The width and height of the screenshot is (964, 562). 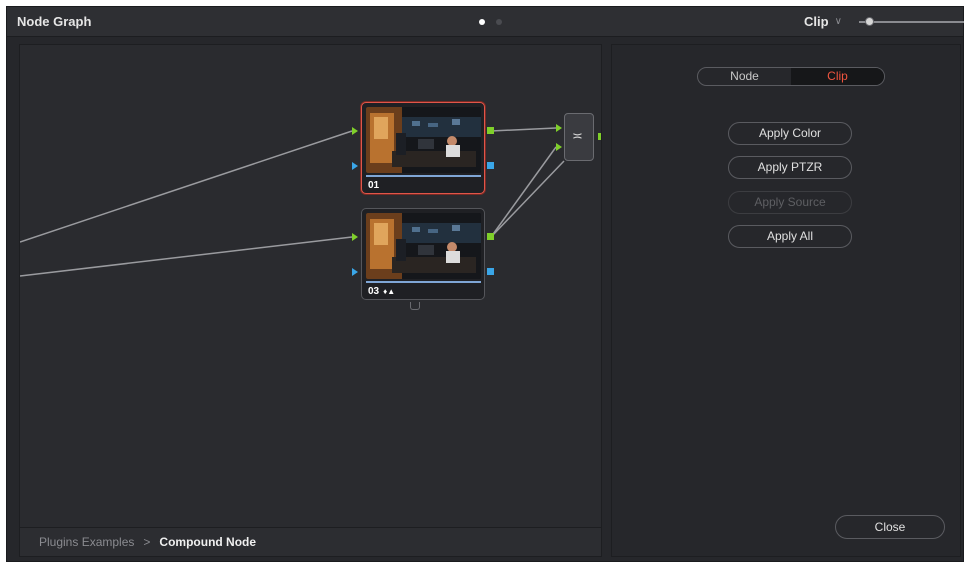 I want to click on apply-color-button: Apply Color, so click(x=790, y=133).